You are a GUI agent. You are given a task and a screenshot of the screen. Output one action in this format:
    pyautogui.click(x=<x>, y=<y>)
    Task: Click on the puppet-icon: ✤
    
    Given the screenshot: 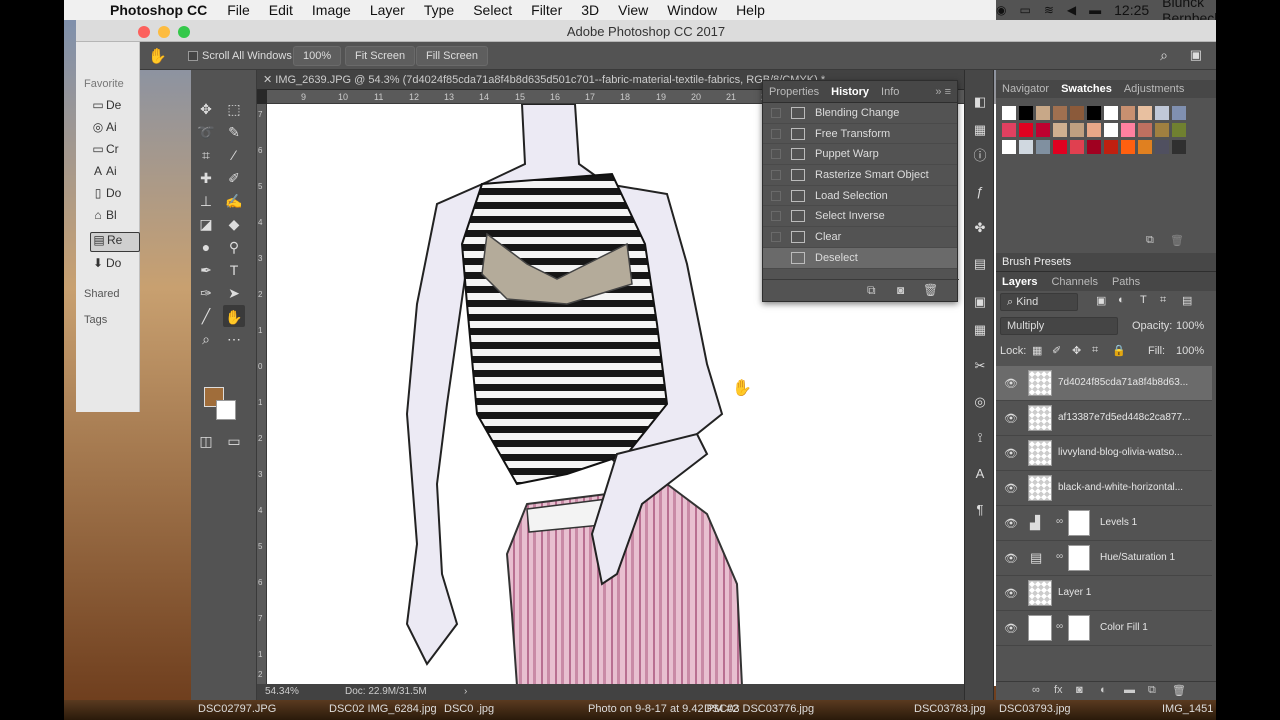 What is the action you would take?
    pyautogui.click(x=980, y=228)
    